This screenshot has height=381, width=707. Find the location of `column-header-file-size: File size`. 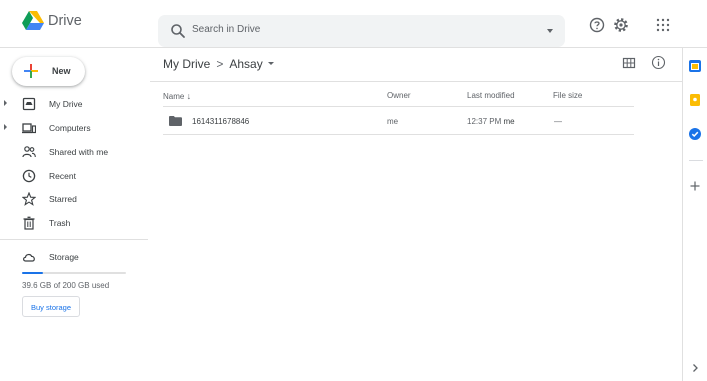

column-header-file-size: File size is located at coordinates (568, 95).